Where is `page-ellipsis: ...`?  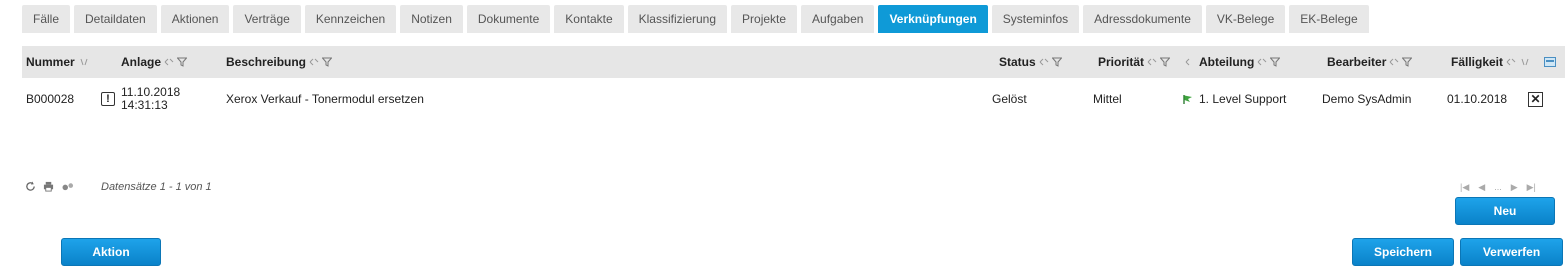 page-ellipsis: ... is located at coordinates (1498, 187).